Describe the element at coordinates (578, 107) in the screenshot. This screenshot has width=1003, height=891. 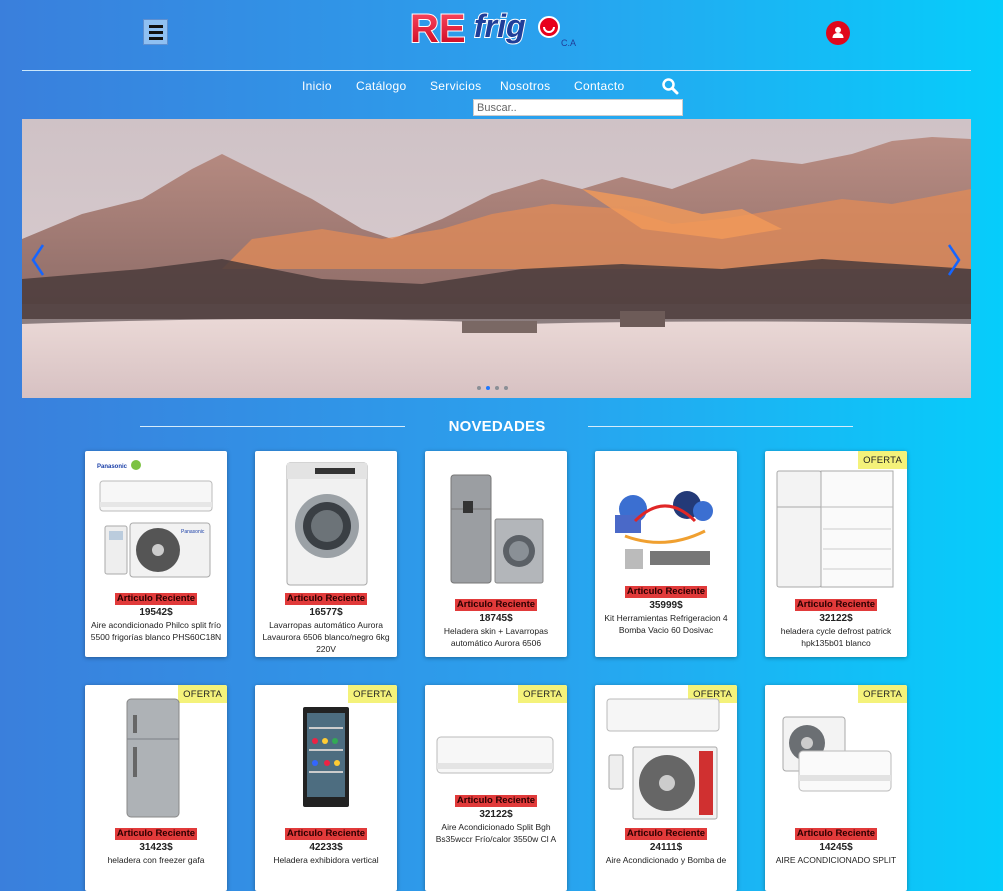
I see `search-input` at that location.